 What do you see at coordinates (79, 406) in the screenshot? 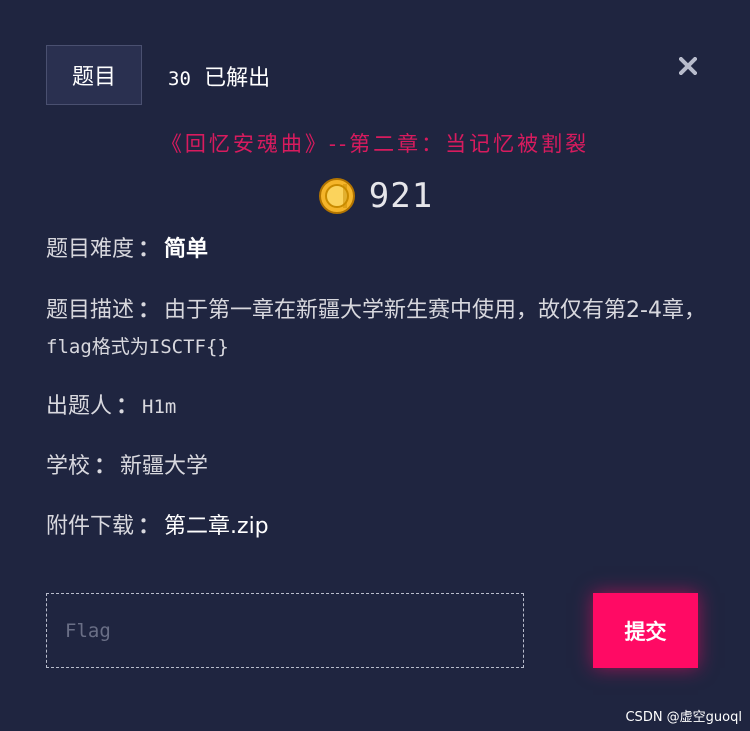
I see `author-label: 出题人` at bounding box center [79, 406].